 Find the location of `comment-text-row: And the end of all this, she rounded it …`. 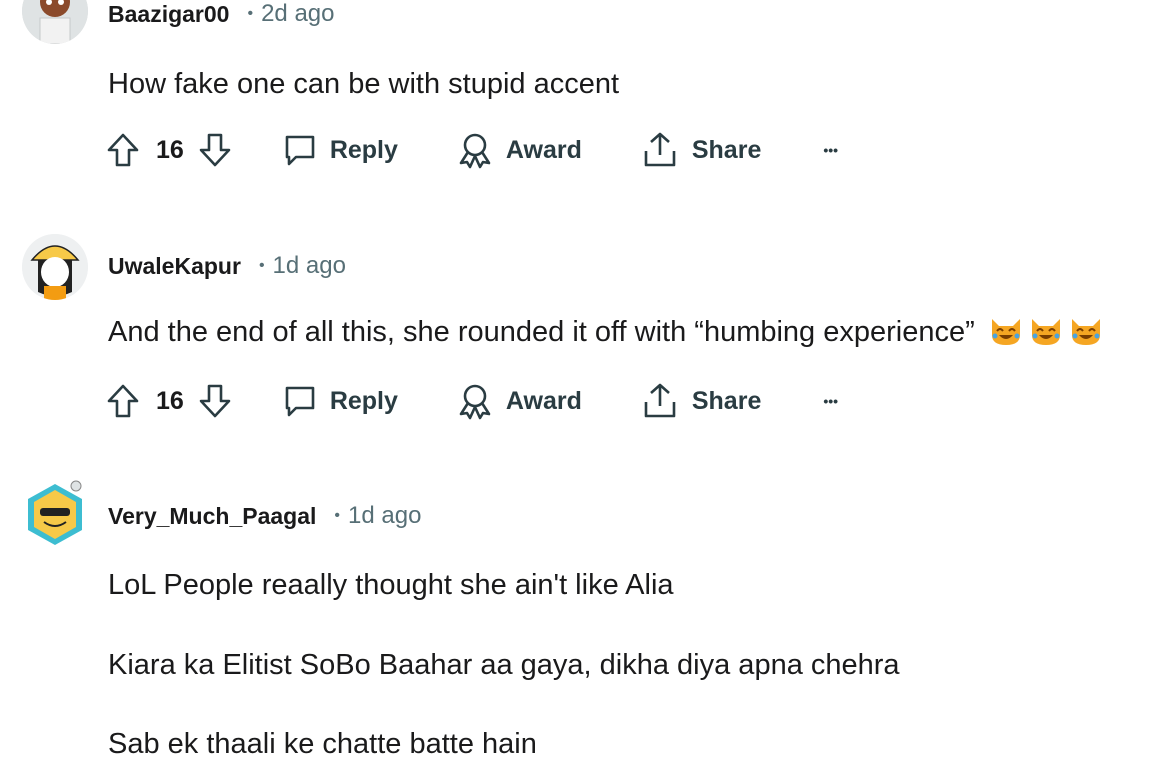

comment-text-row: And the end of all this, she rounded it … is located at coordinates (605, 335).